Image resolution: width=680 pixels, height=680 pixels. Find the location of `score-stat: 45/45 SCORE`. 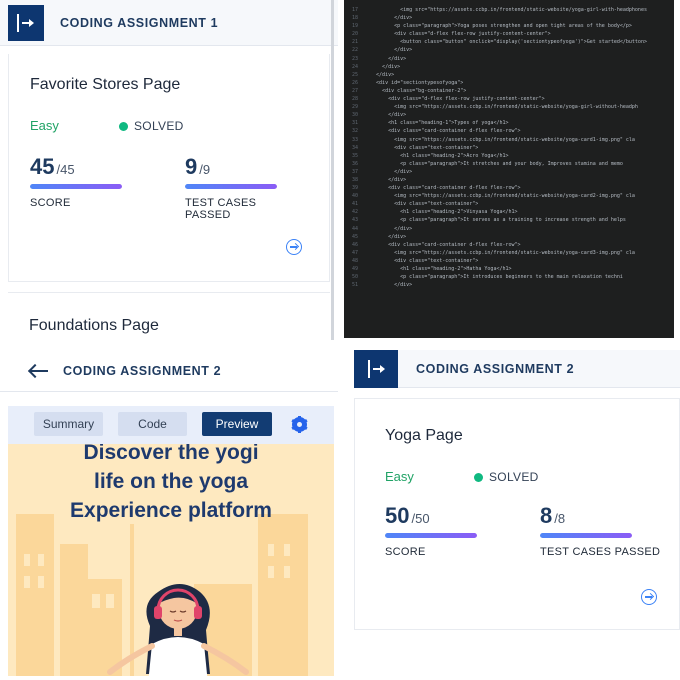

score-stat: 45/45 SCORE is located at coordinates (76, 181).